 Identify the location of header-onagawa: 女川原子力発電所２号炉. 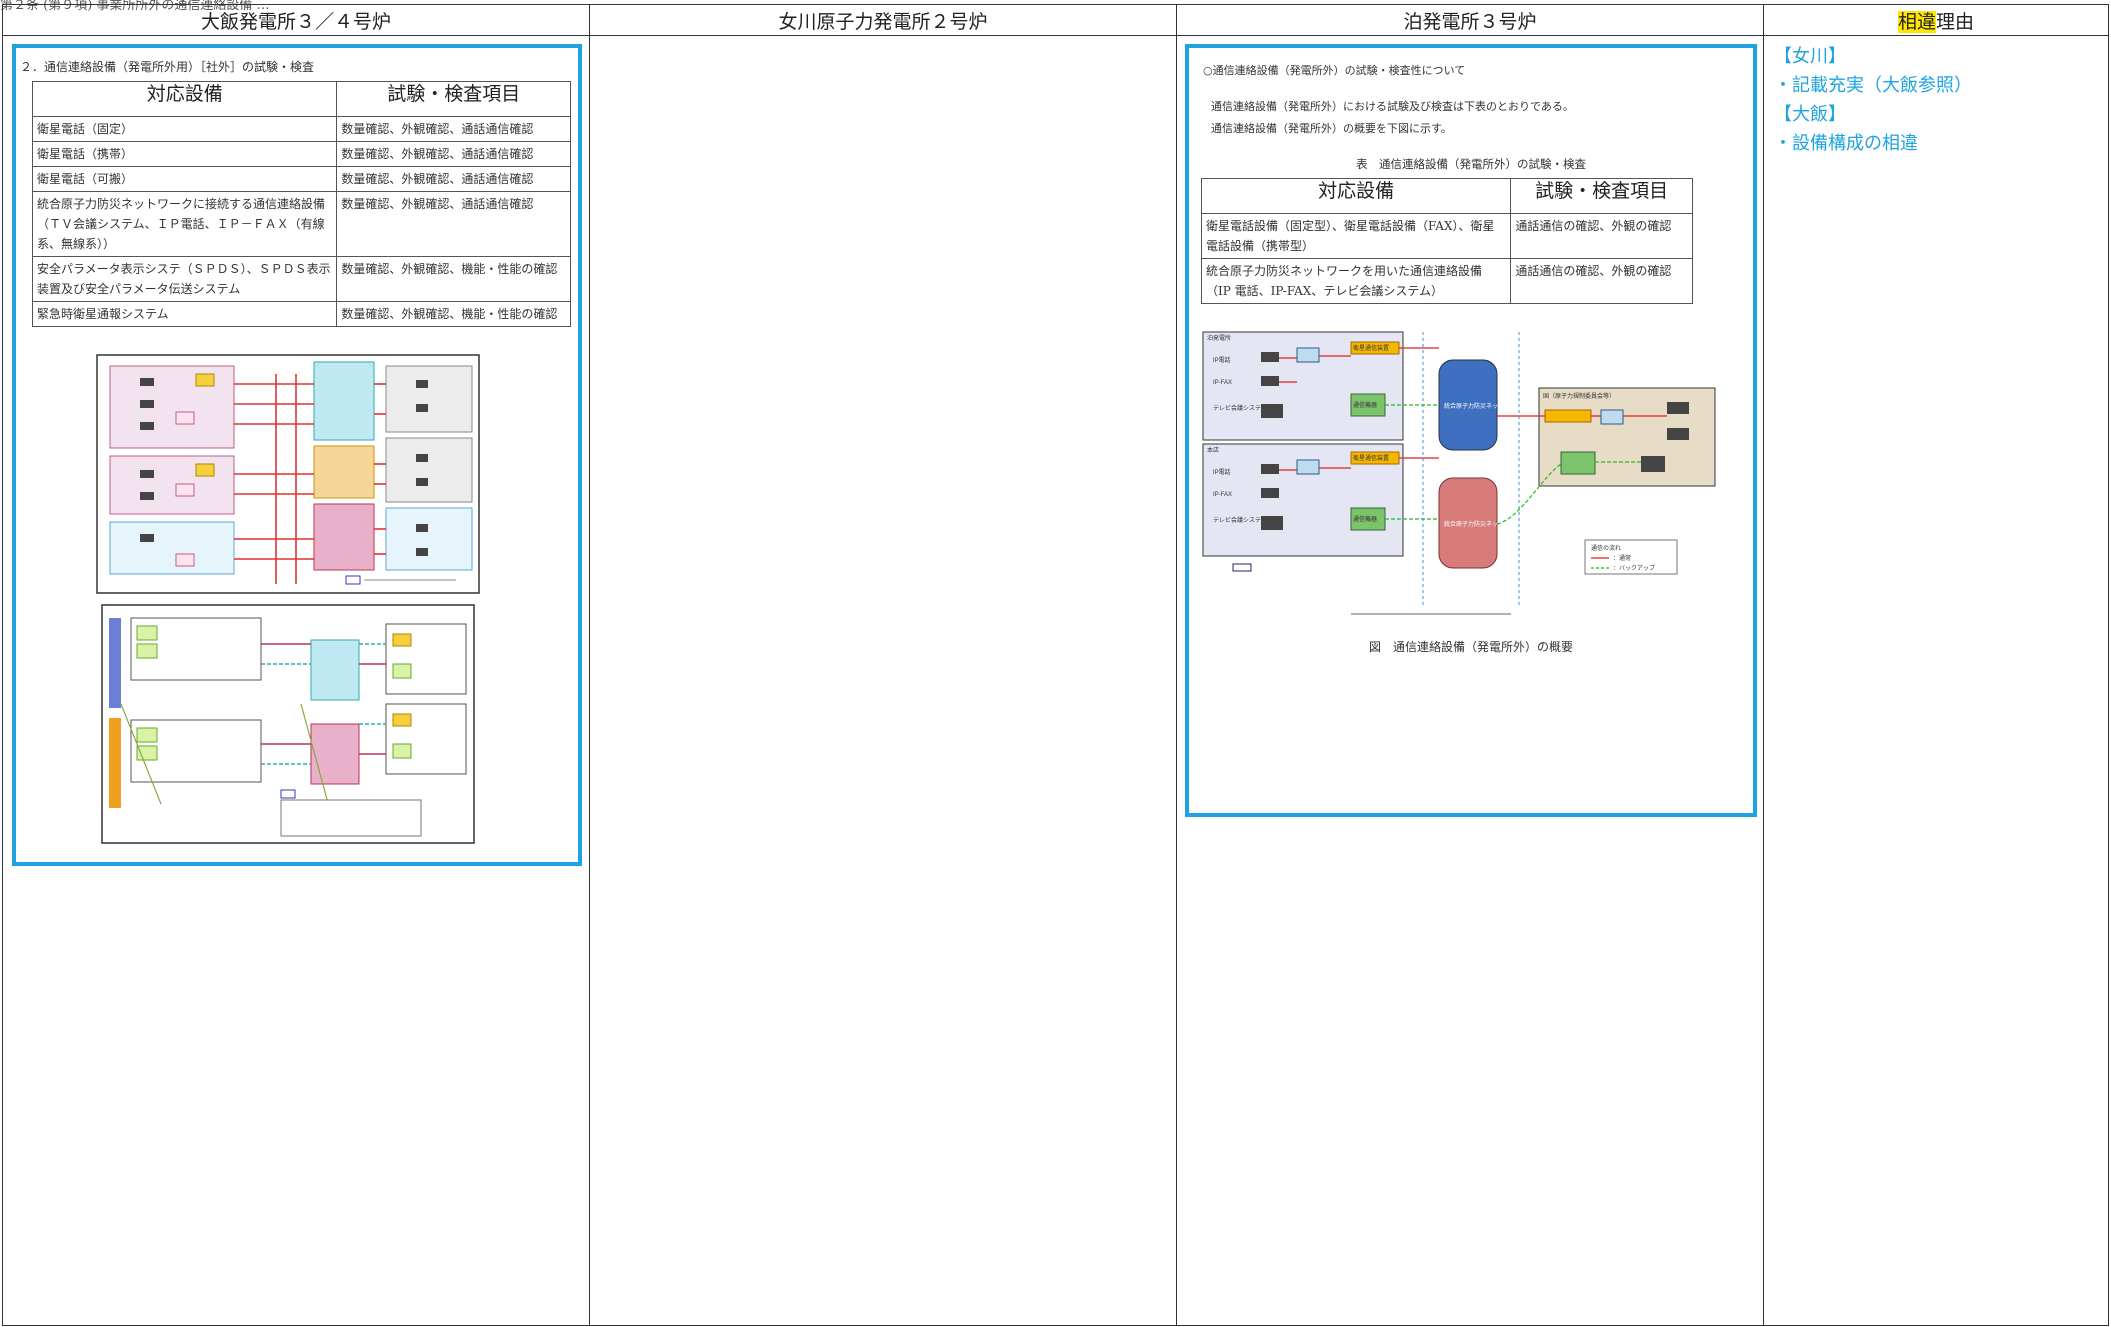
(883, 20).